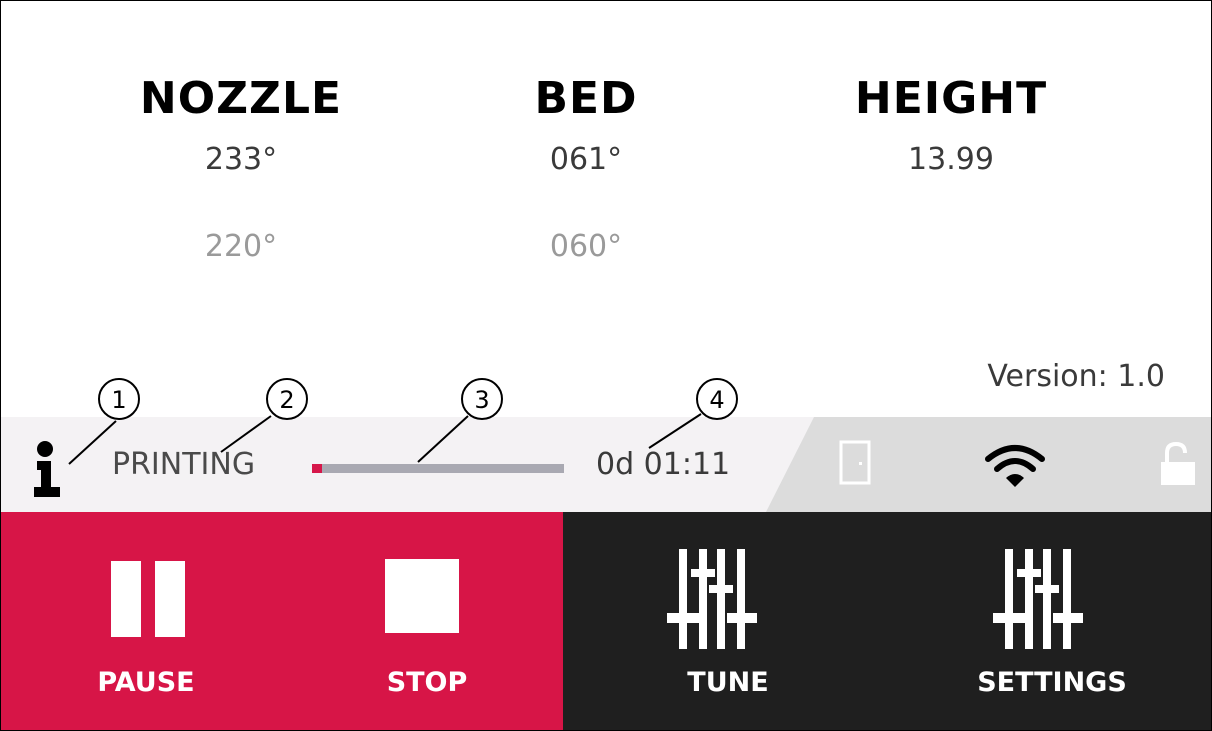 Image resolution: width=1212 pixels, height=731 pixels. What do you see at coordinates (241, 98) in the screenshot?
I see `nozzle-title: NOZZLE` at bounding box center [241, 98].